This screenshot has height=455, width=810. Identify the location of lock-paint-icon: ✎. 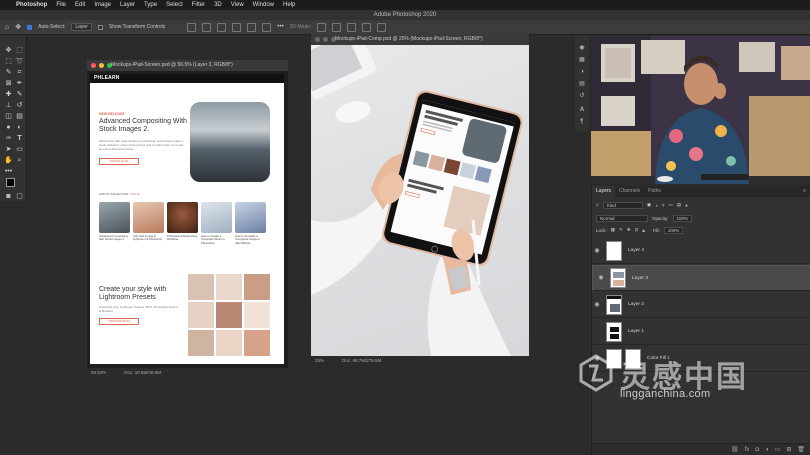
(621, 230).